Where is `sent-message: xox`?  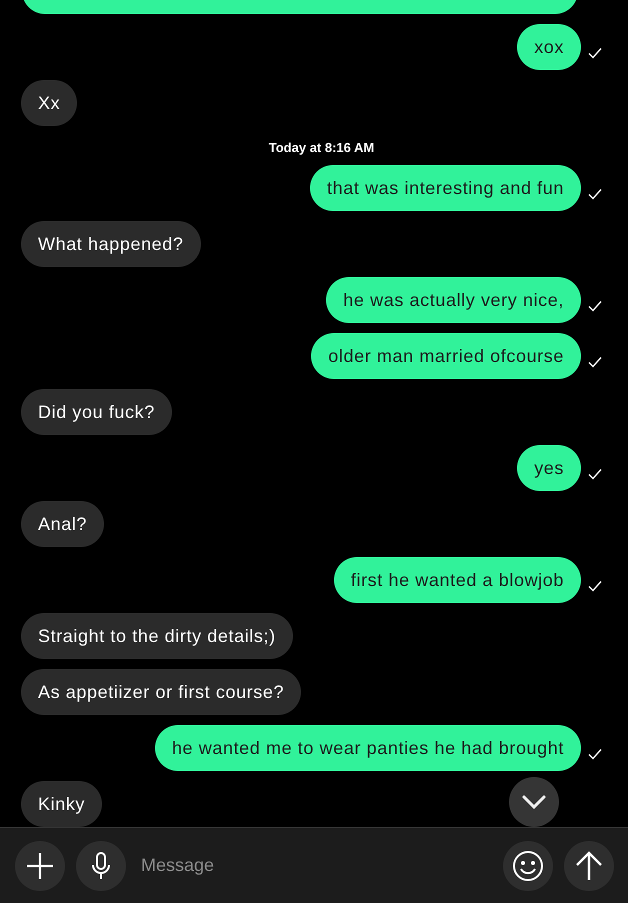 sent-message: xox is located at coordinates (549, 47).